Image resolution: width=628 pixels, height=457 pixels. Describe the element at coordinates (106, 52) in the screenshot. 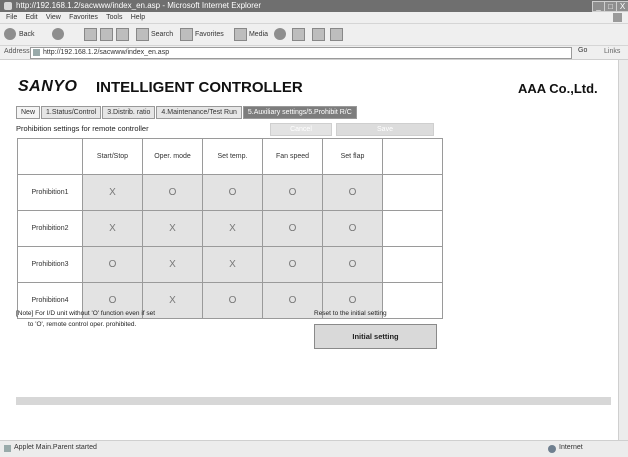

I see `address-url: http://192.168.1.2/sacwww/index_en.asp` at that location.